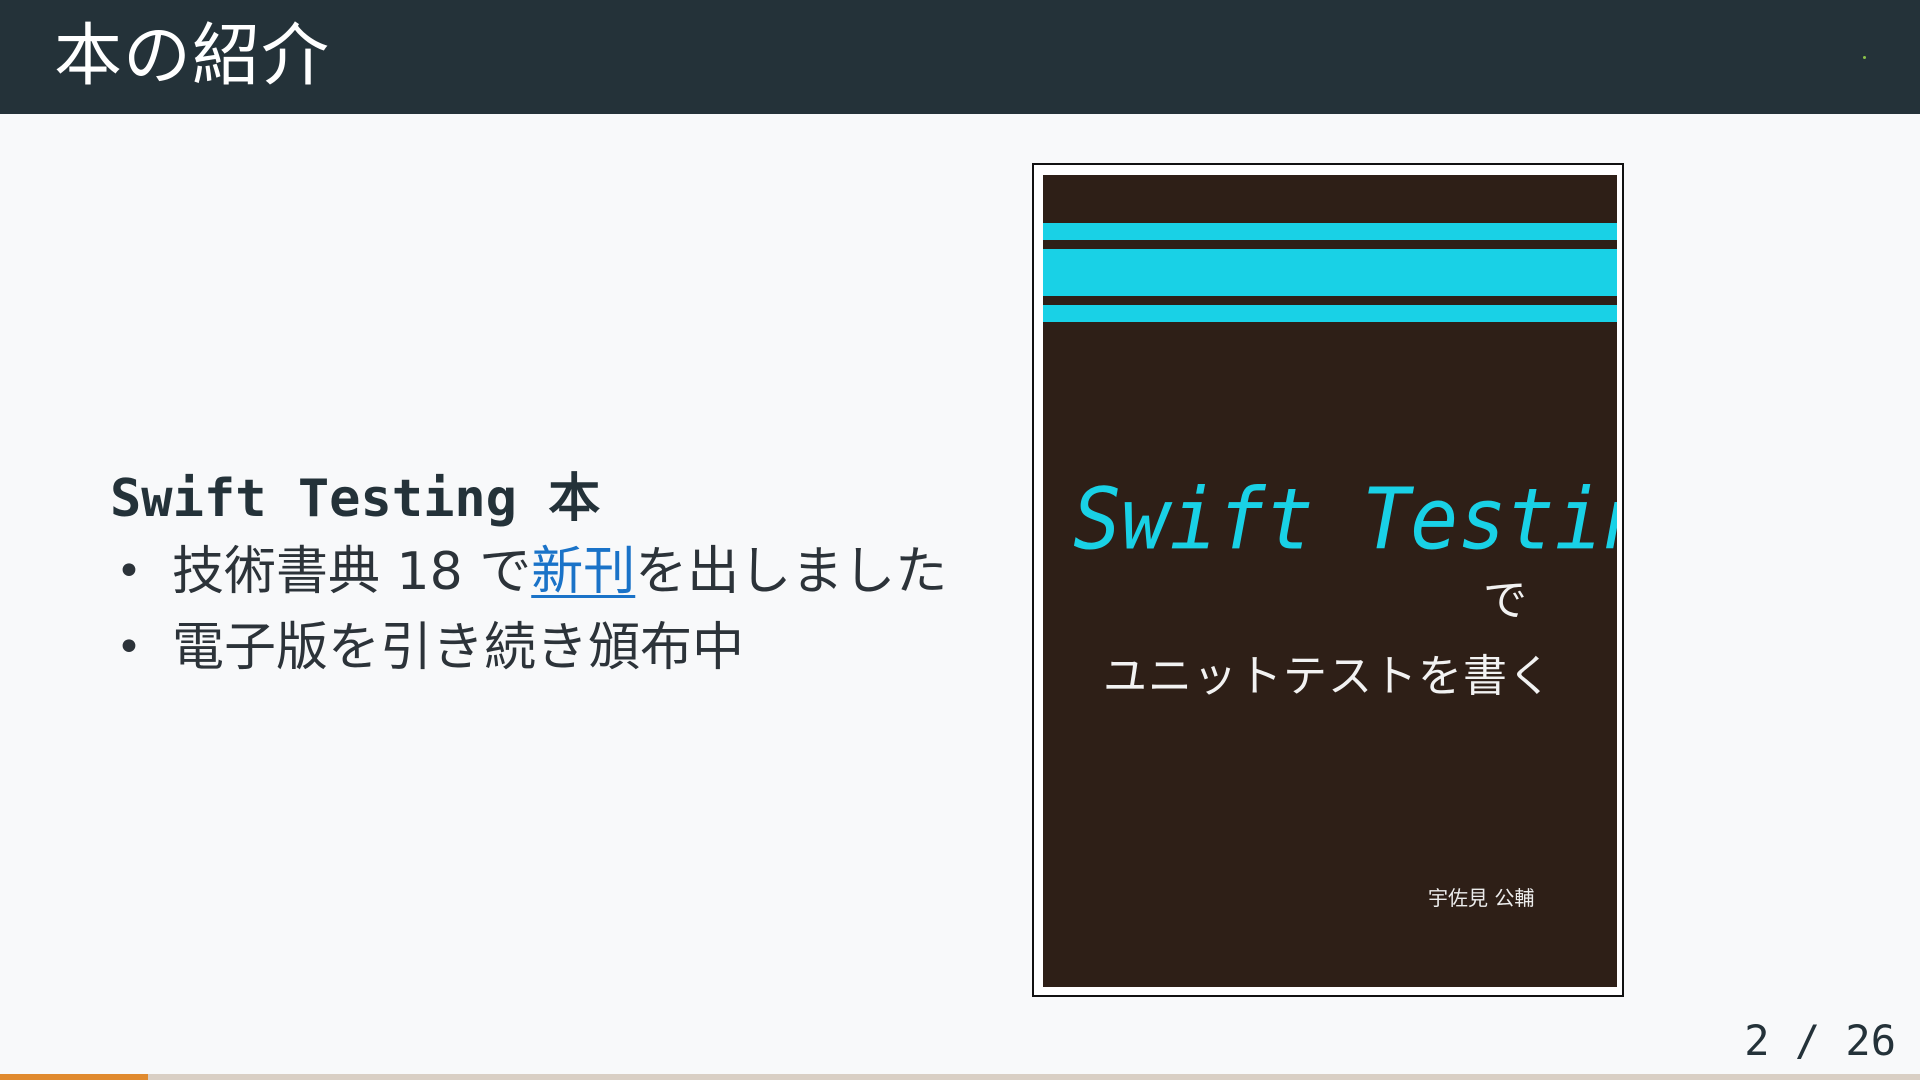  I want to click on page-number: 2 / 26, so click(1820, 1040).